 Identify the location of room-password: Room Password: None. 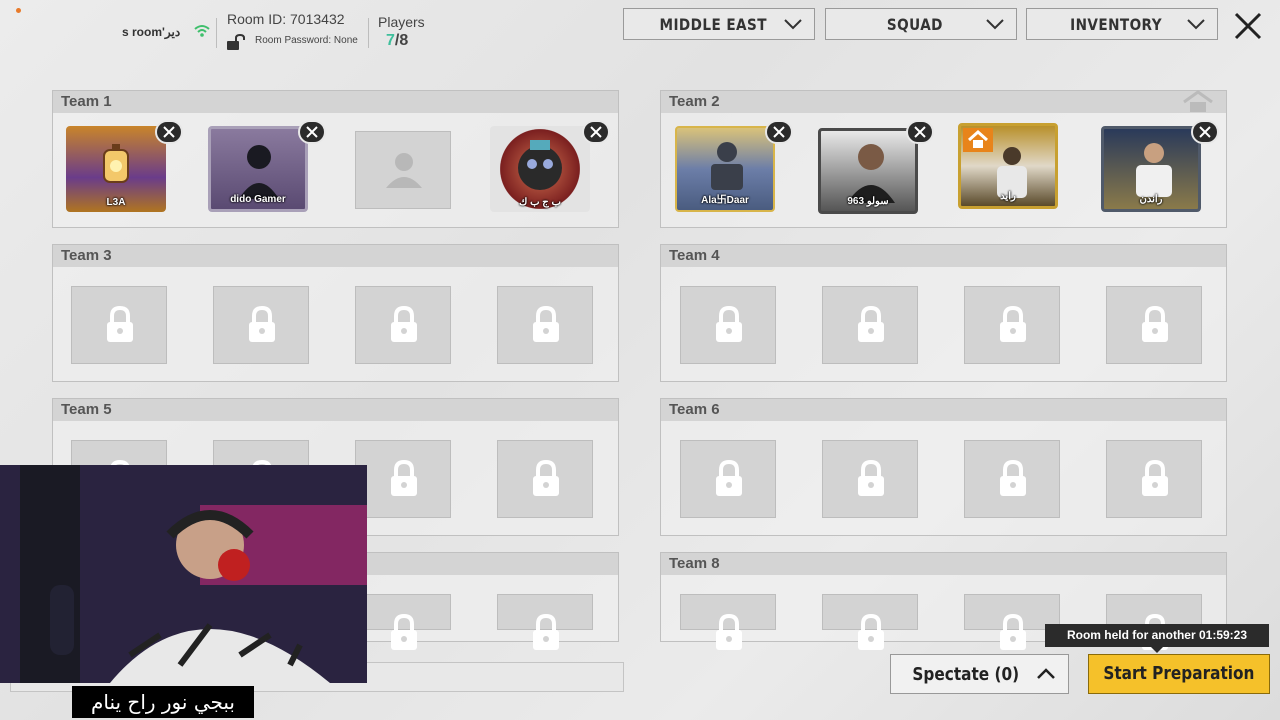
(306, 40).